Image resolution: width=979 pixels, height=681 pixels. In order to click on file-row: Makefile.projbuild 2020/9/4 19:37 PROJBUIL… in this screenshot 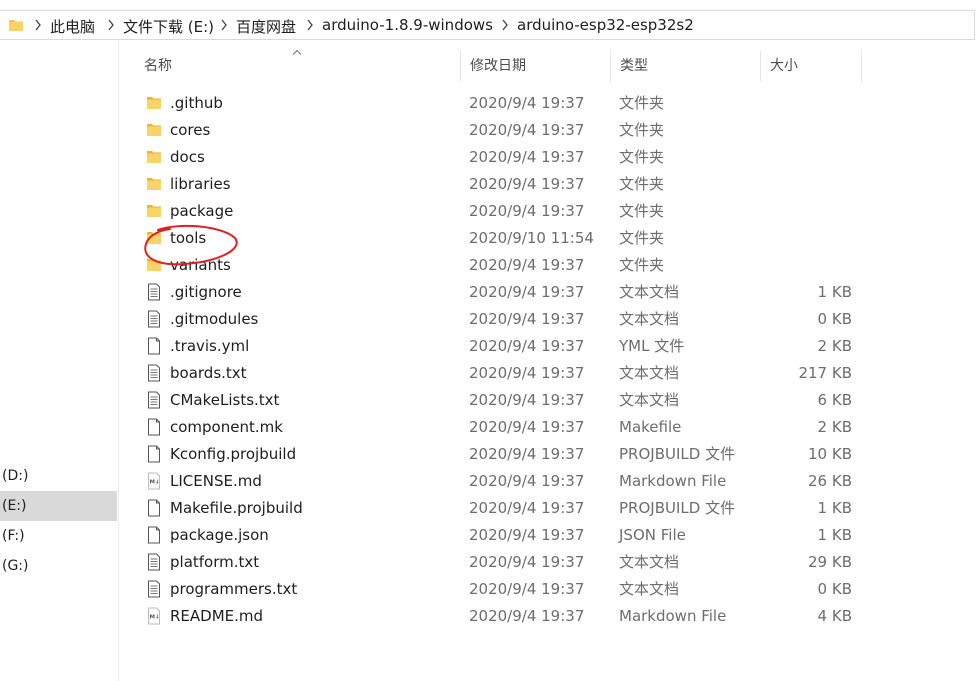, I will do `click(498, 508)`.